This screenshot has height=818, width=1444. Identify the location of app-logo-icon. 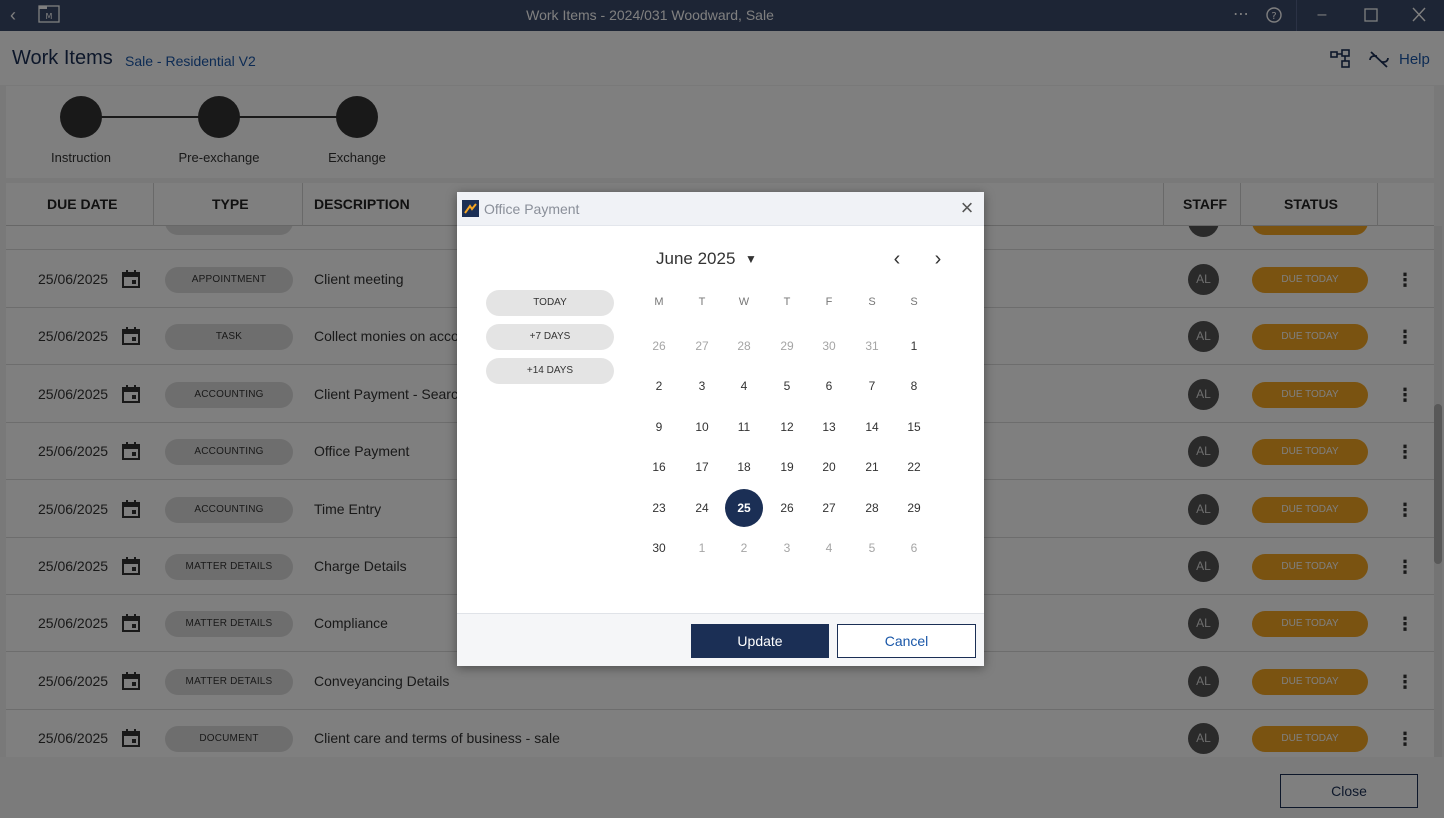
(470, 208).